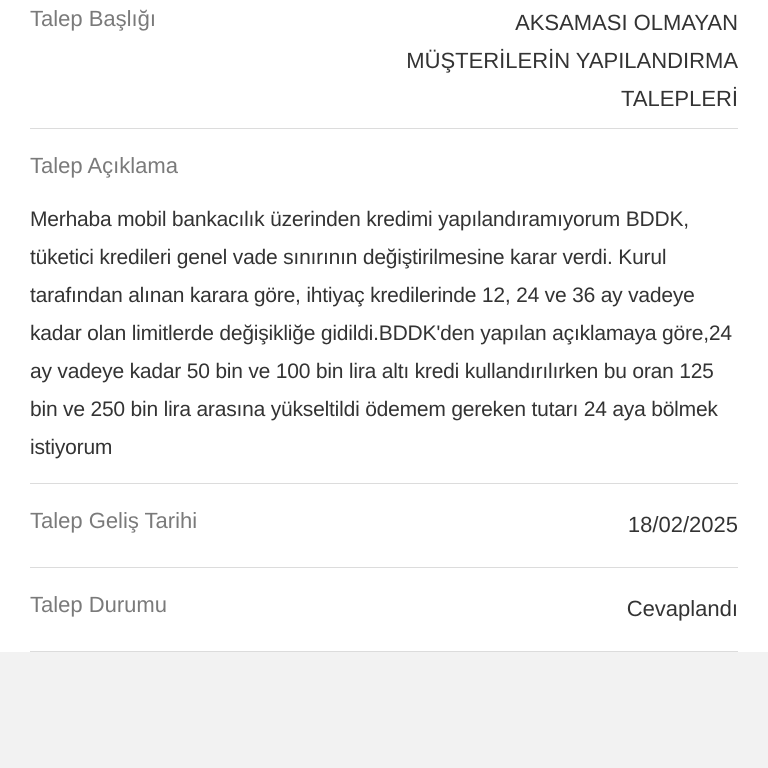 This screenshot has height=768, width=768. Describe the element at coordinates (682, 609) in the screenshot. I see `field-value: Cevaplandı` at that location.